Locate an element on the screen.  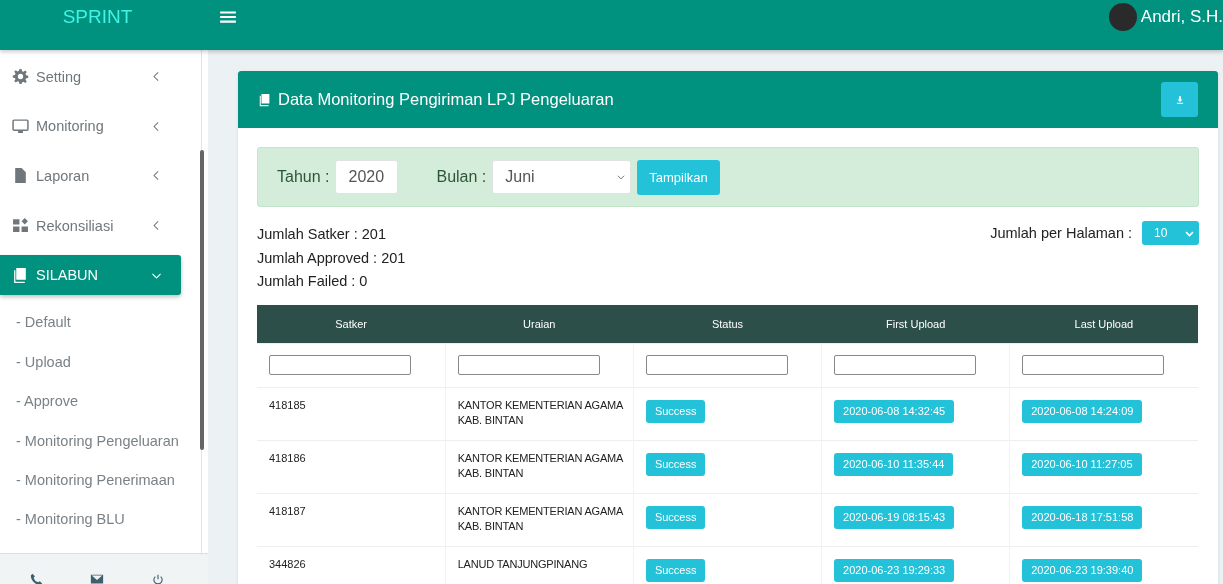
chevron-down-icon is located at coordinates (621, 177).